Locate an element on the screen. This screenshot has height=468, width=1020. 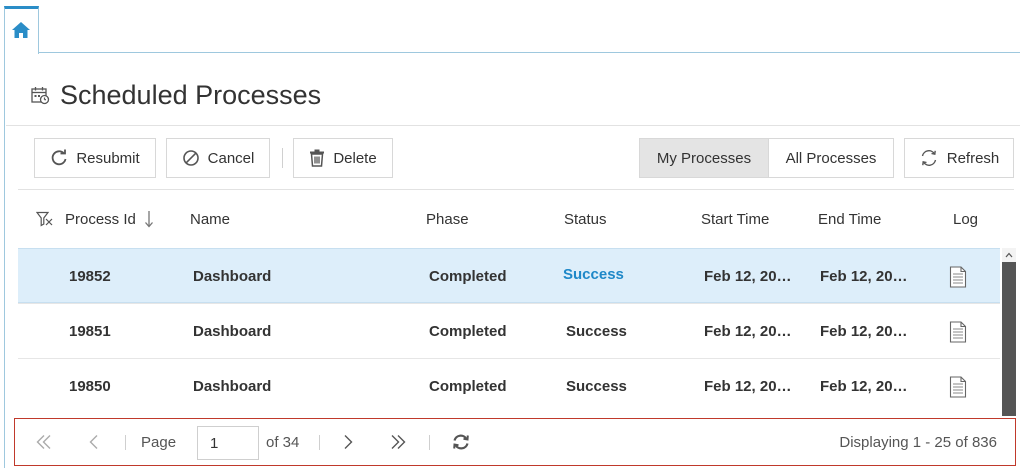
filter-icon is located at coordinates (44, 219).